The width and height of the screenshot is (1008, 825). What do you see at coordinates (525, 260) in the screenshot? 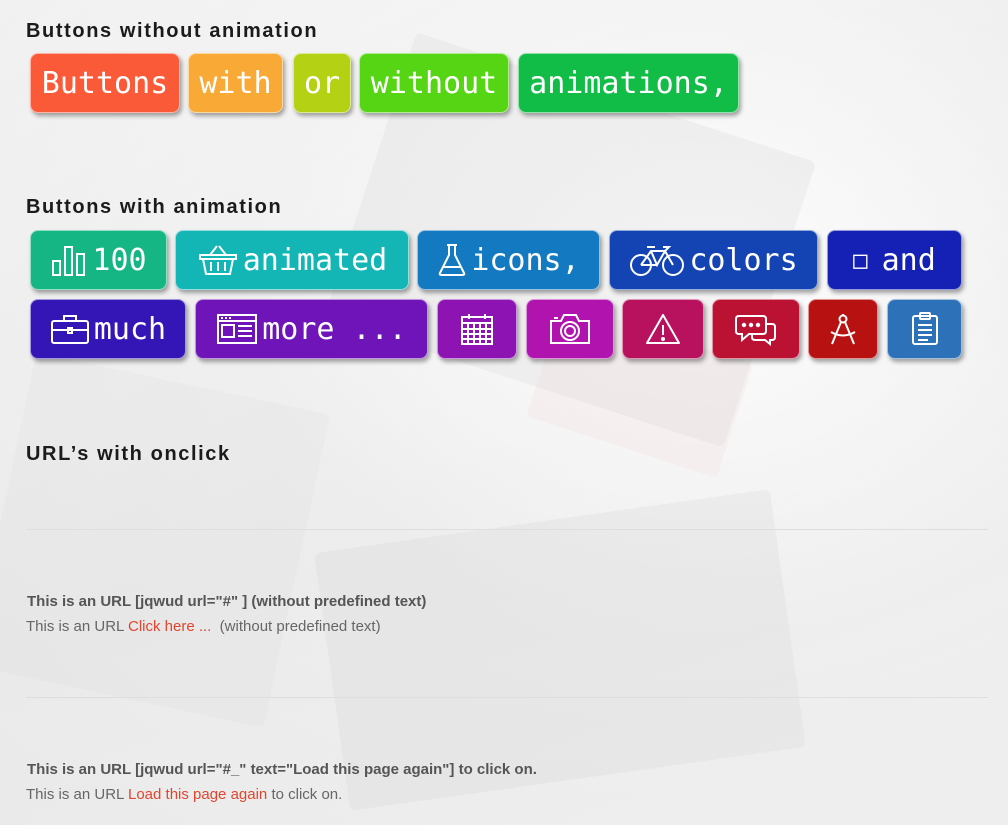
I see `button-label: icons,` at bounding box center [525, 260].